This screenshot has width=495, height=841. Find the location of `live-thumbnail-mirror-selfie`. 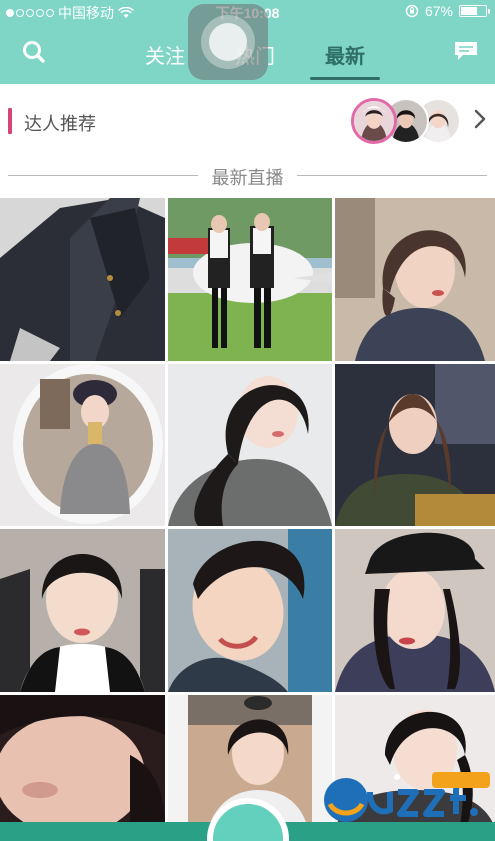

live-thumbnail-mirror-selfie is located at coordinates (82, 445).